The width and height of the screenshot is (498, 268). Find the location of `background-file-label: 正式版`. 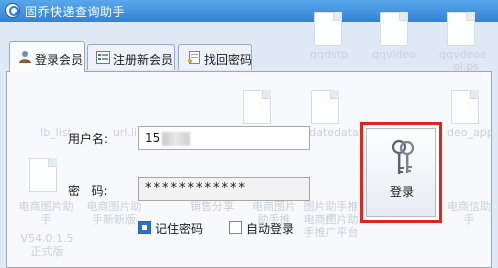

background-file-label: 正式版 is located at coordinates (47, 251).